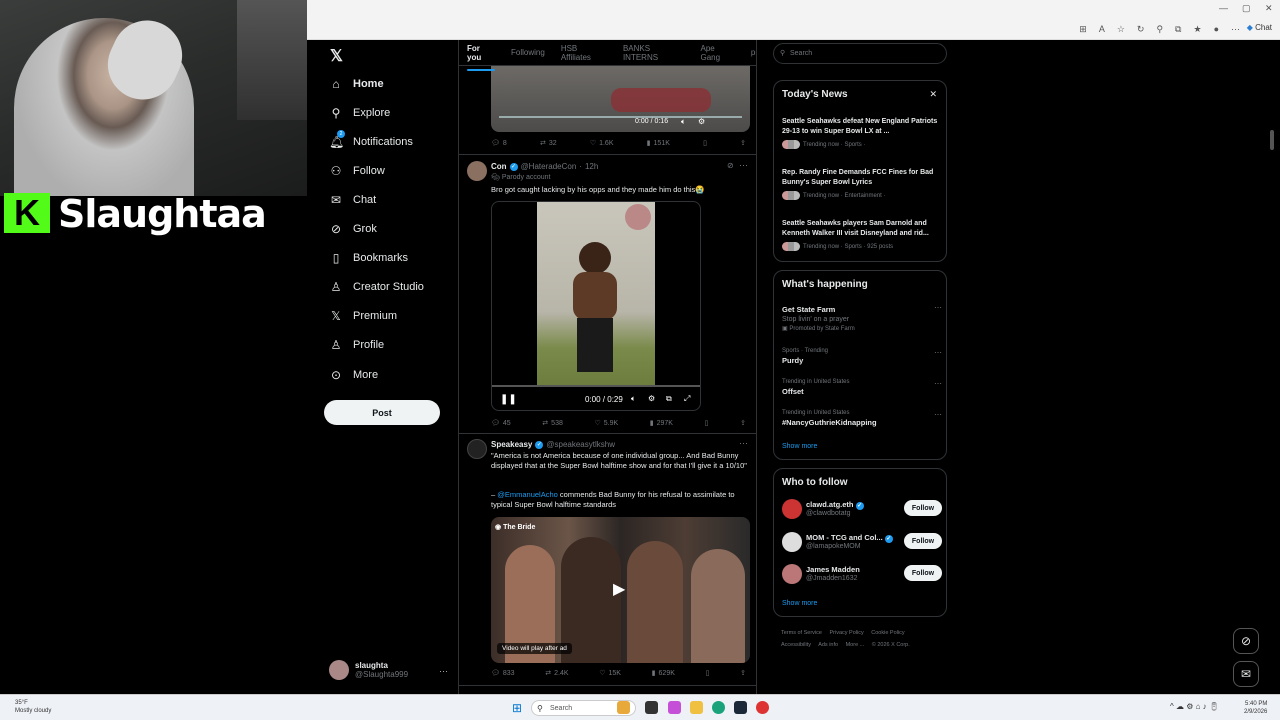  What do you see at coordinates (503, 673) in the screenshot?
I see `reply-button: 💬︎ 833` at bounding box center [503, 673].